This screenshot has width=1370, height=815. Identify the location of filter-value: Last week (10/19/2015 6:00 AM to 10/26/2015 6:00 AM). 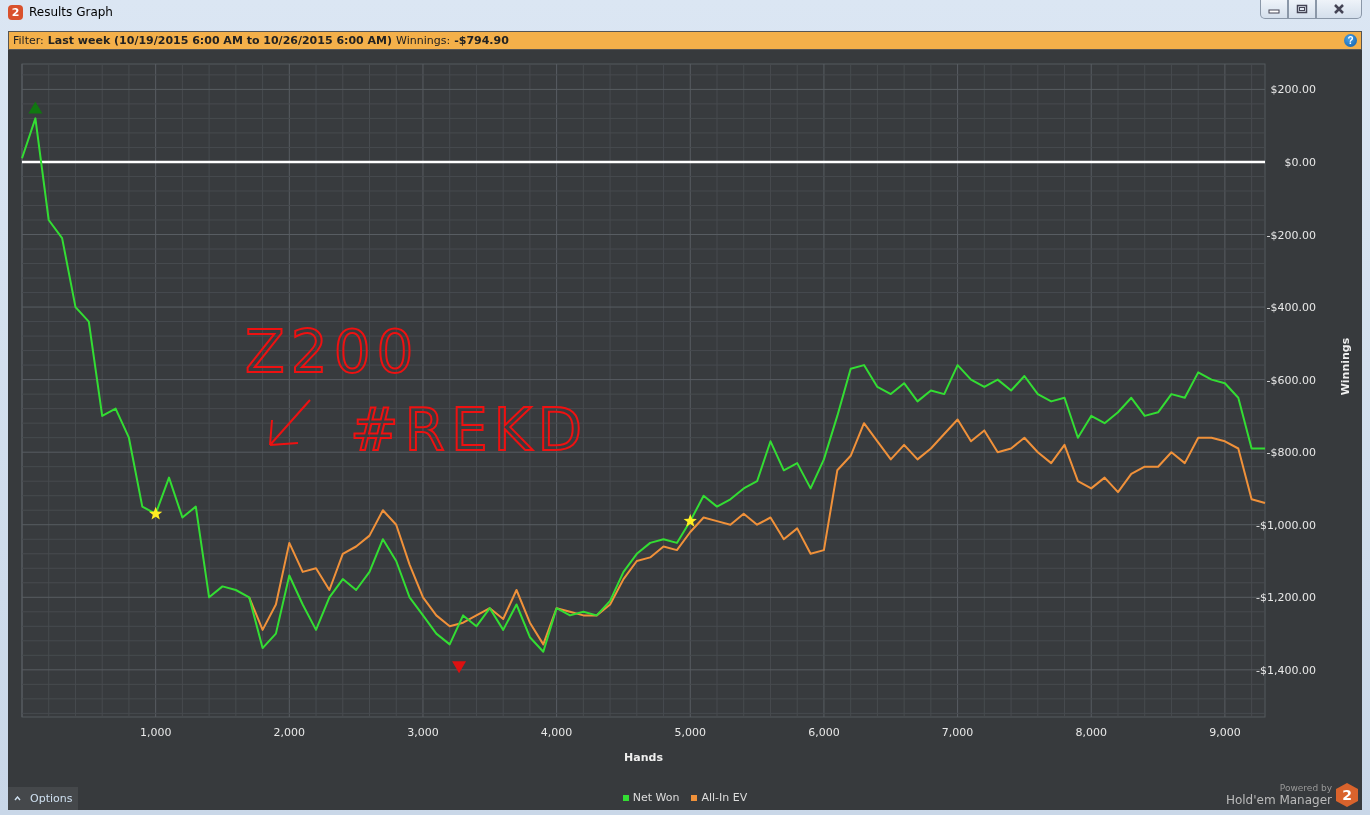
(220, 40).